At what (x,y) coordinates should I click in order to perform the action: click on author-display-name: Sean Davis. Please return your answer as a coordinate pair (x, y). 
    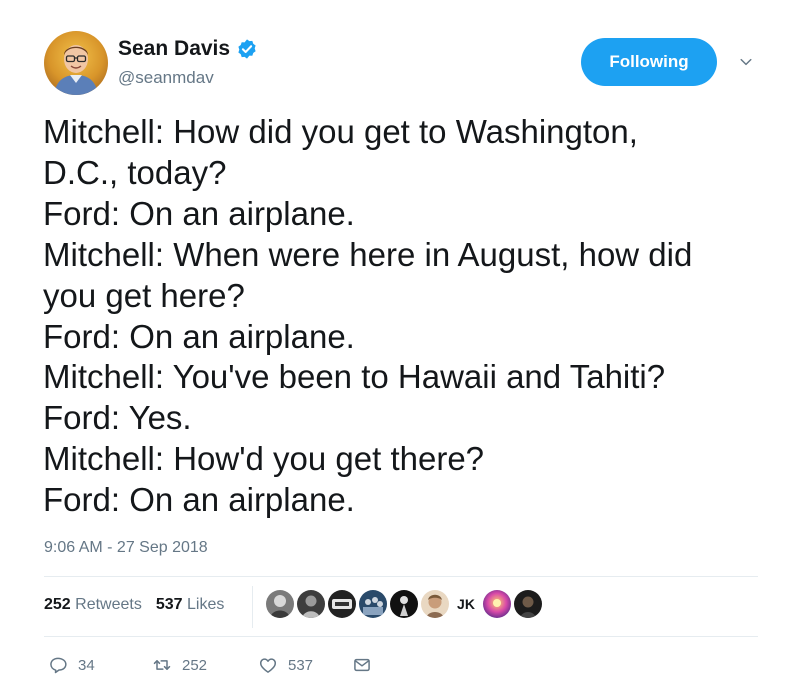
    Looking at the image, I should click on (188, 49).